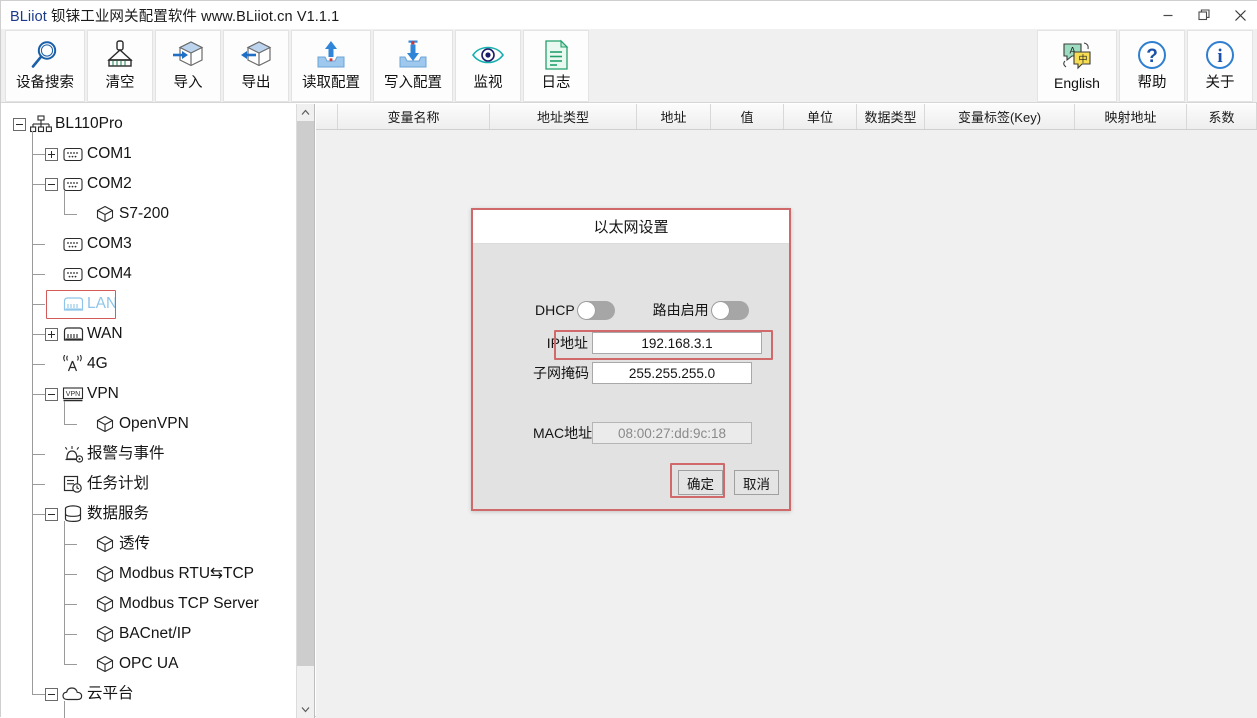 The image size is (1257, 718). I want to click on subnet-mask-input: 255.255.255.0, so click(672, 373).